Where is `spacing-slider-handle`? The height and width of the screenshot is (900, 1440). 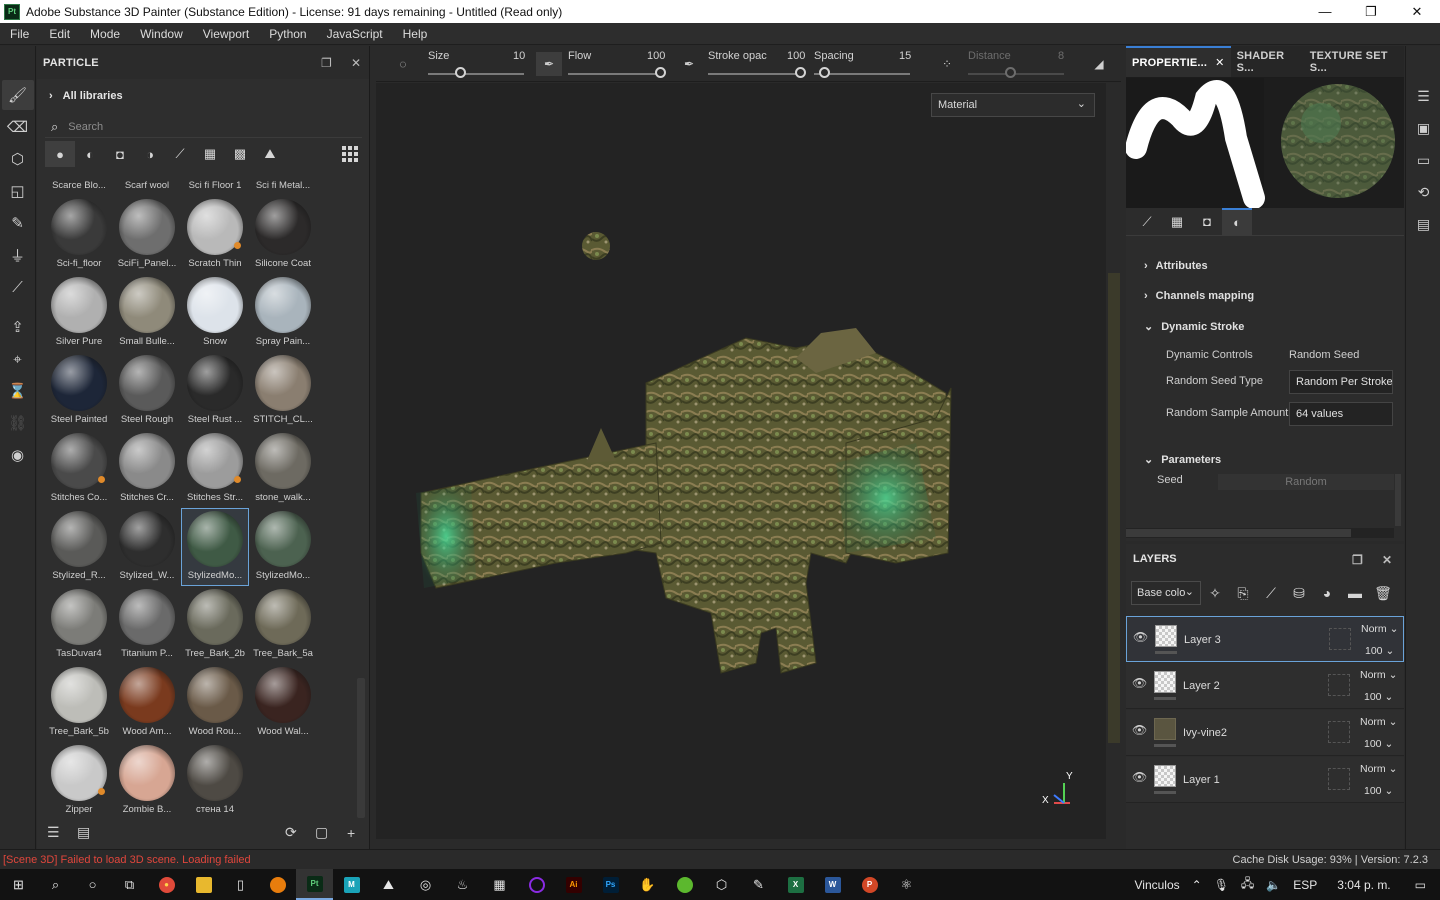
spacing-slider-handle is located at coordinates (824, 72).